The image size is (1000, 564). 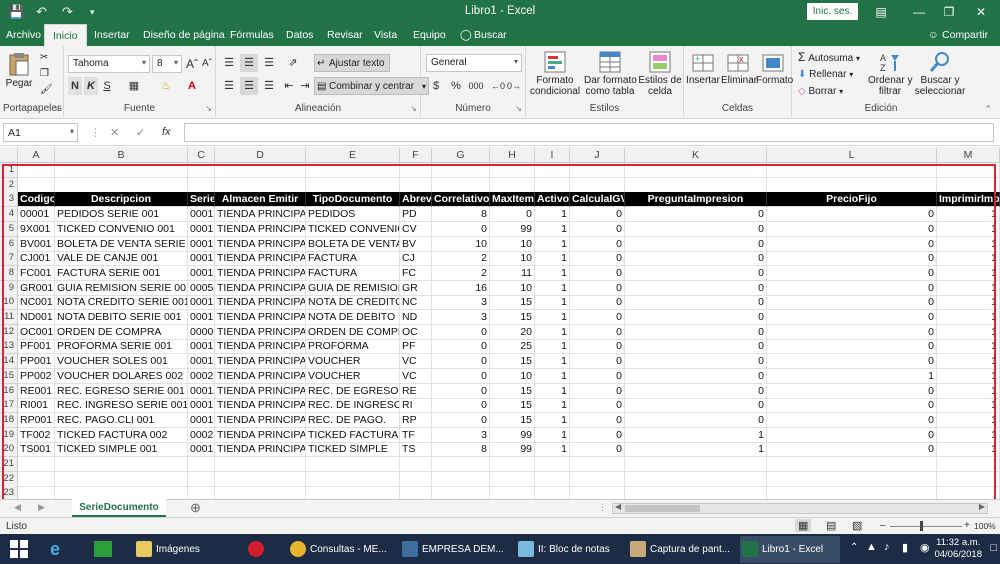 I want to click on column-header: F, so click(x=416, y=155).